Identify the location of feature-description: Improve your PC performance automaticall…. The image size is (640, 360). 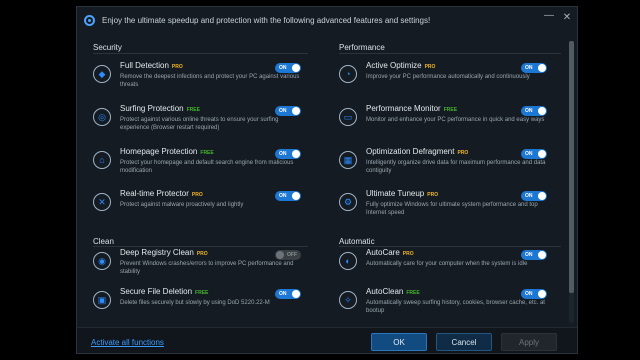
(448, 77).